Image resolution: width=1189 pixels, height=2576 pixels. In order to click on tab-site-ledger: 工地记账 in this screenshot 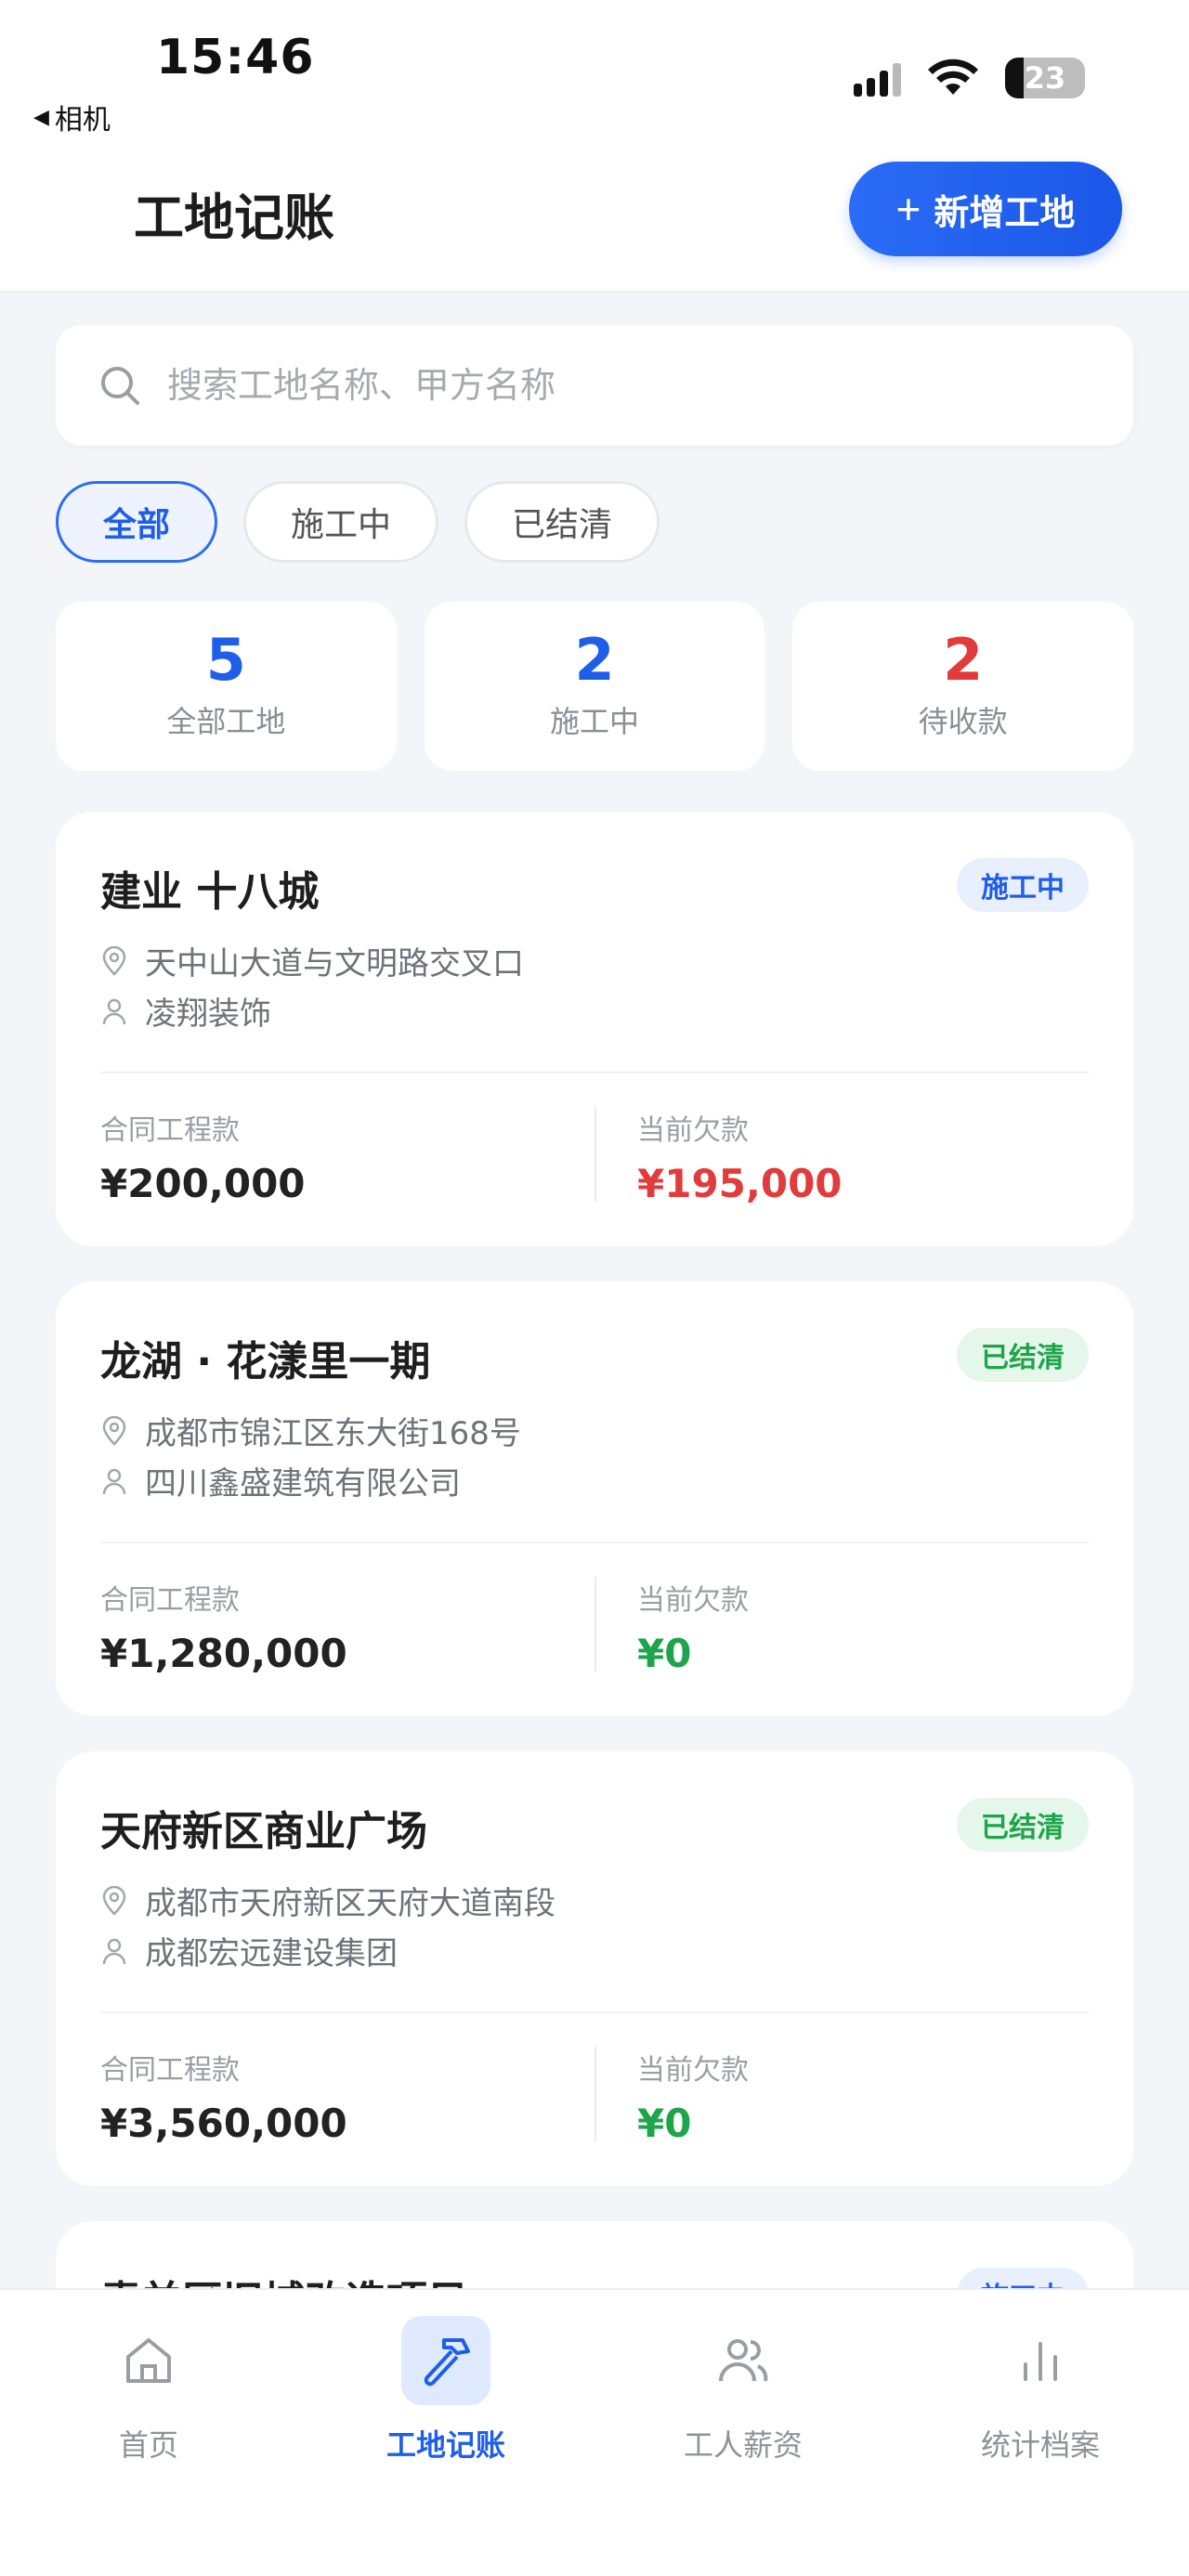, I will do `click(445, 2390)`.